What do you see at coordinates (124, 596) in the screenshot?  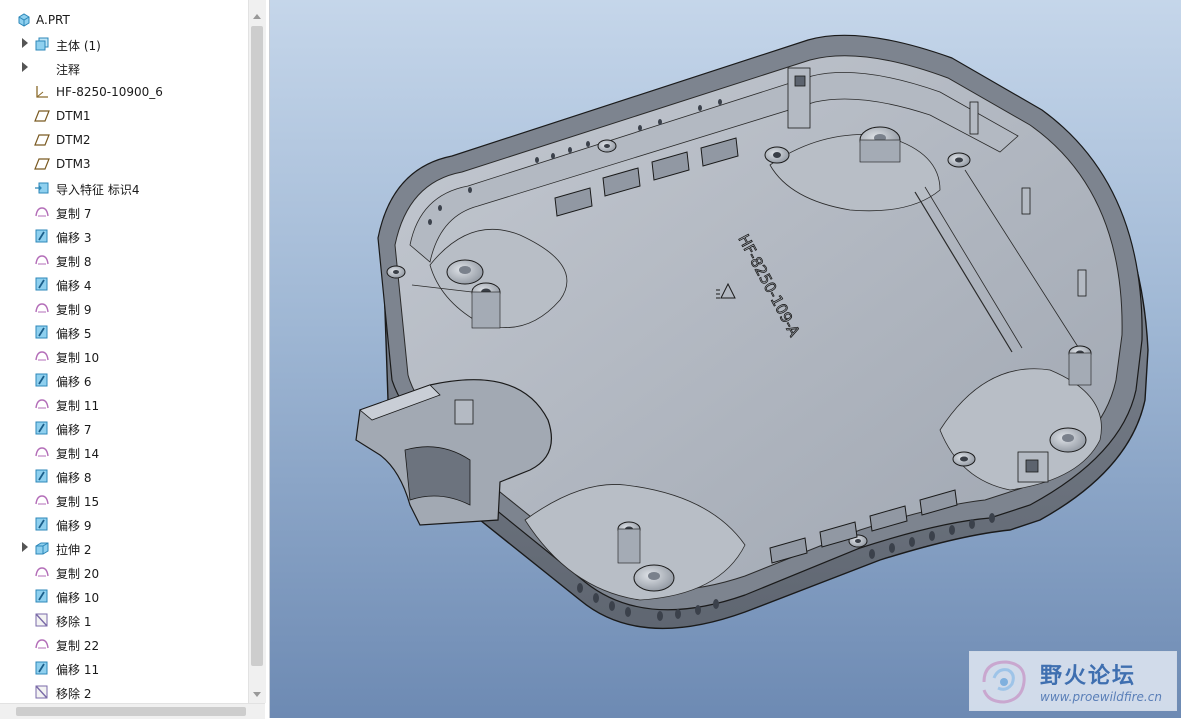 I see `tree-item: 偏移 10` at bounding box center [124, 596].